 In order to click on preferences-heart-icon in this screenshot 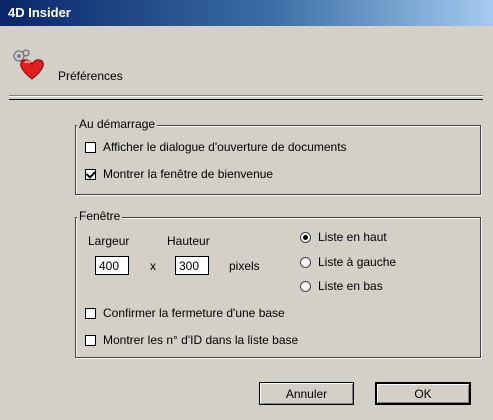, I will do `click(29, 65)`.